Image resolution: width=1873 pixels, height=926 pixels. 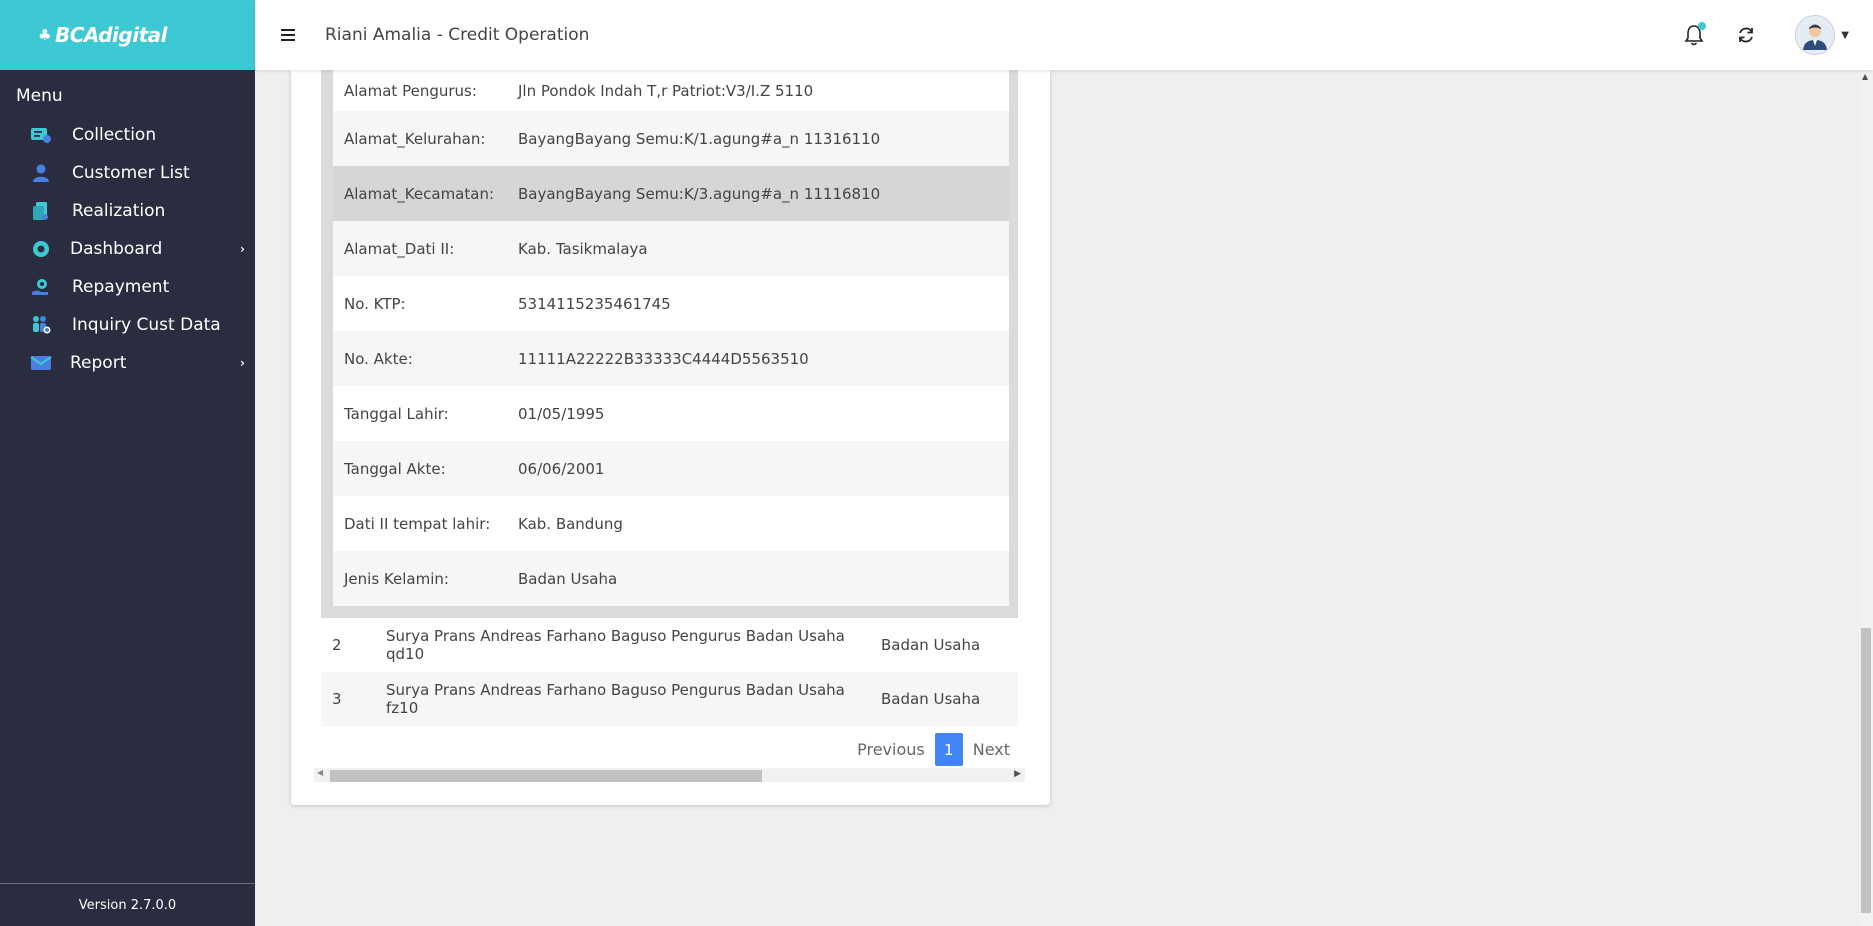 I want to click on detail-row: Dati II tempat lahir: Kab. Bandung, so click(x=671, y=523).